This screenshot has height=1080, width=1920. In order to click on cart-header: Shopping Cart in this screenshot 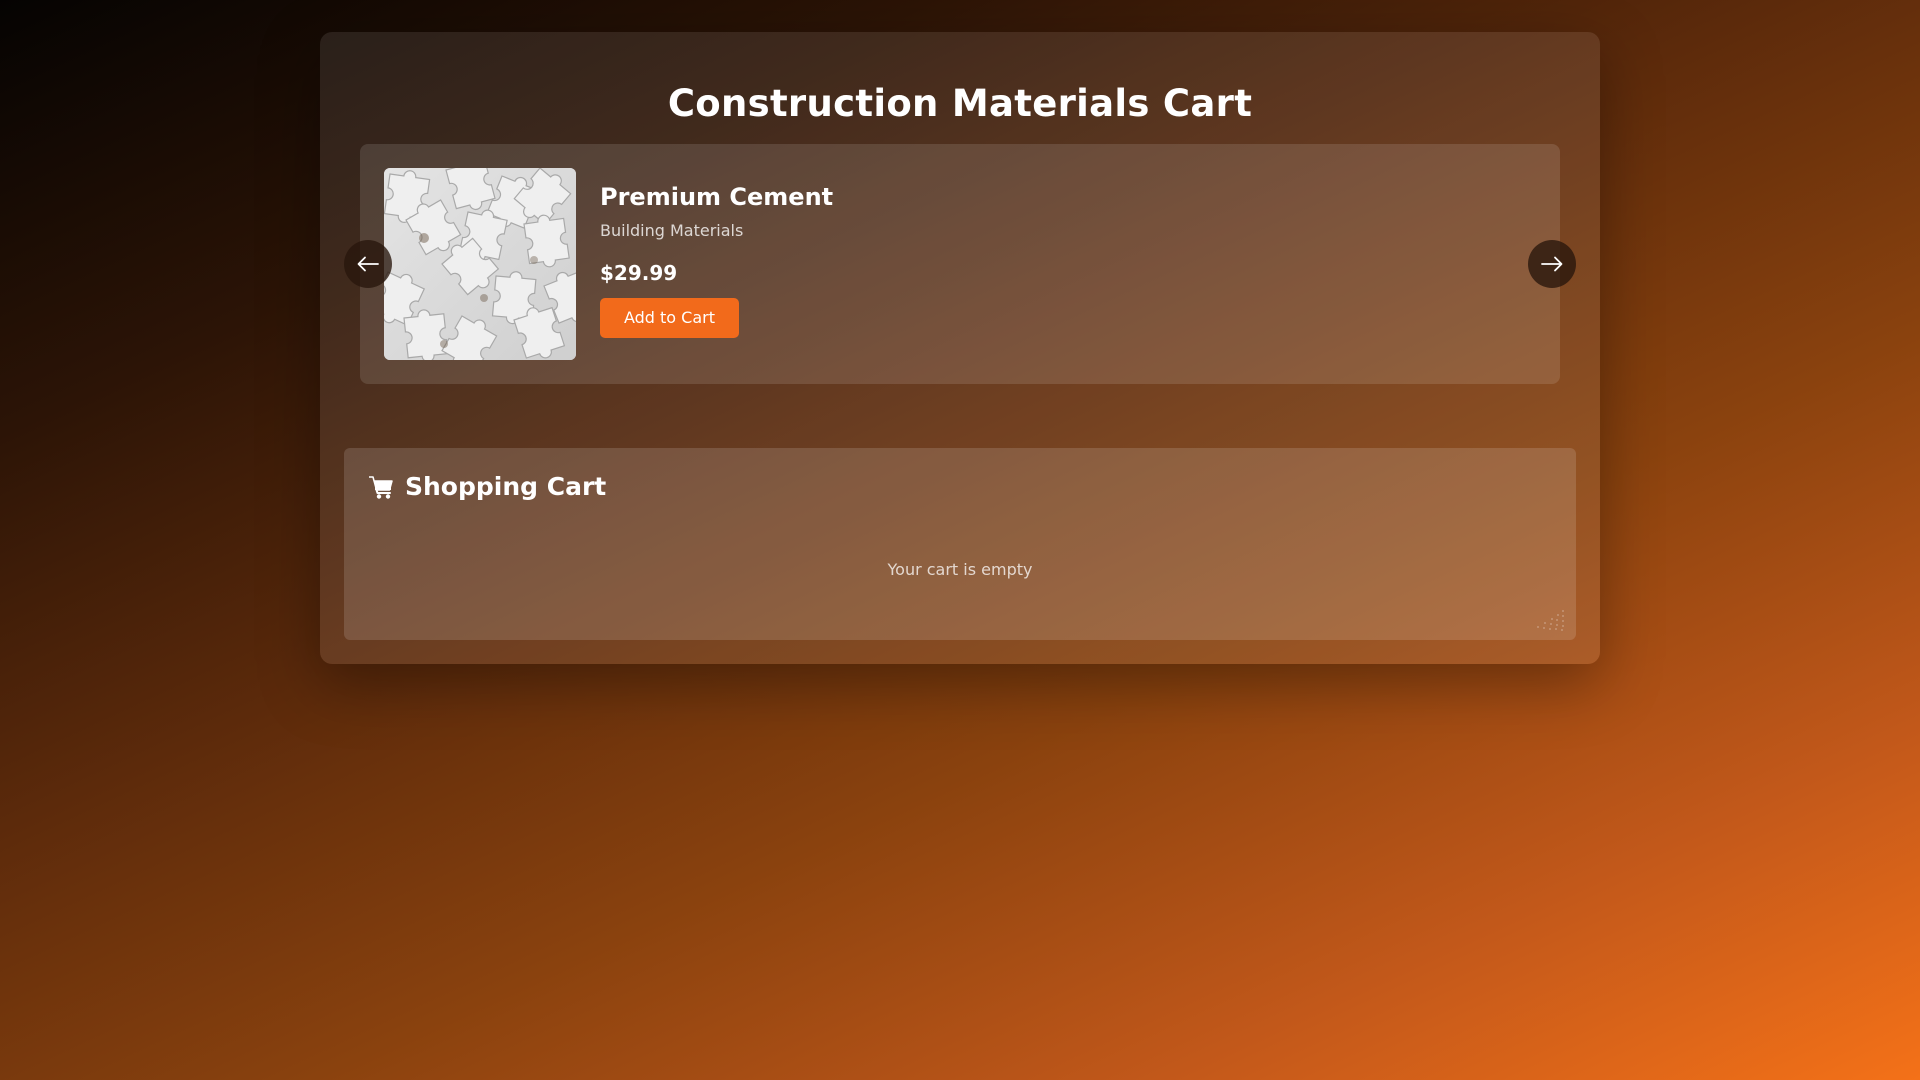, I will do `click(487, 487)`.